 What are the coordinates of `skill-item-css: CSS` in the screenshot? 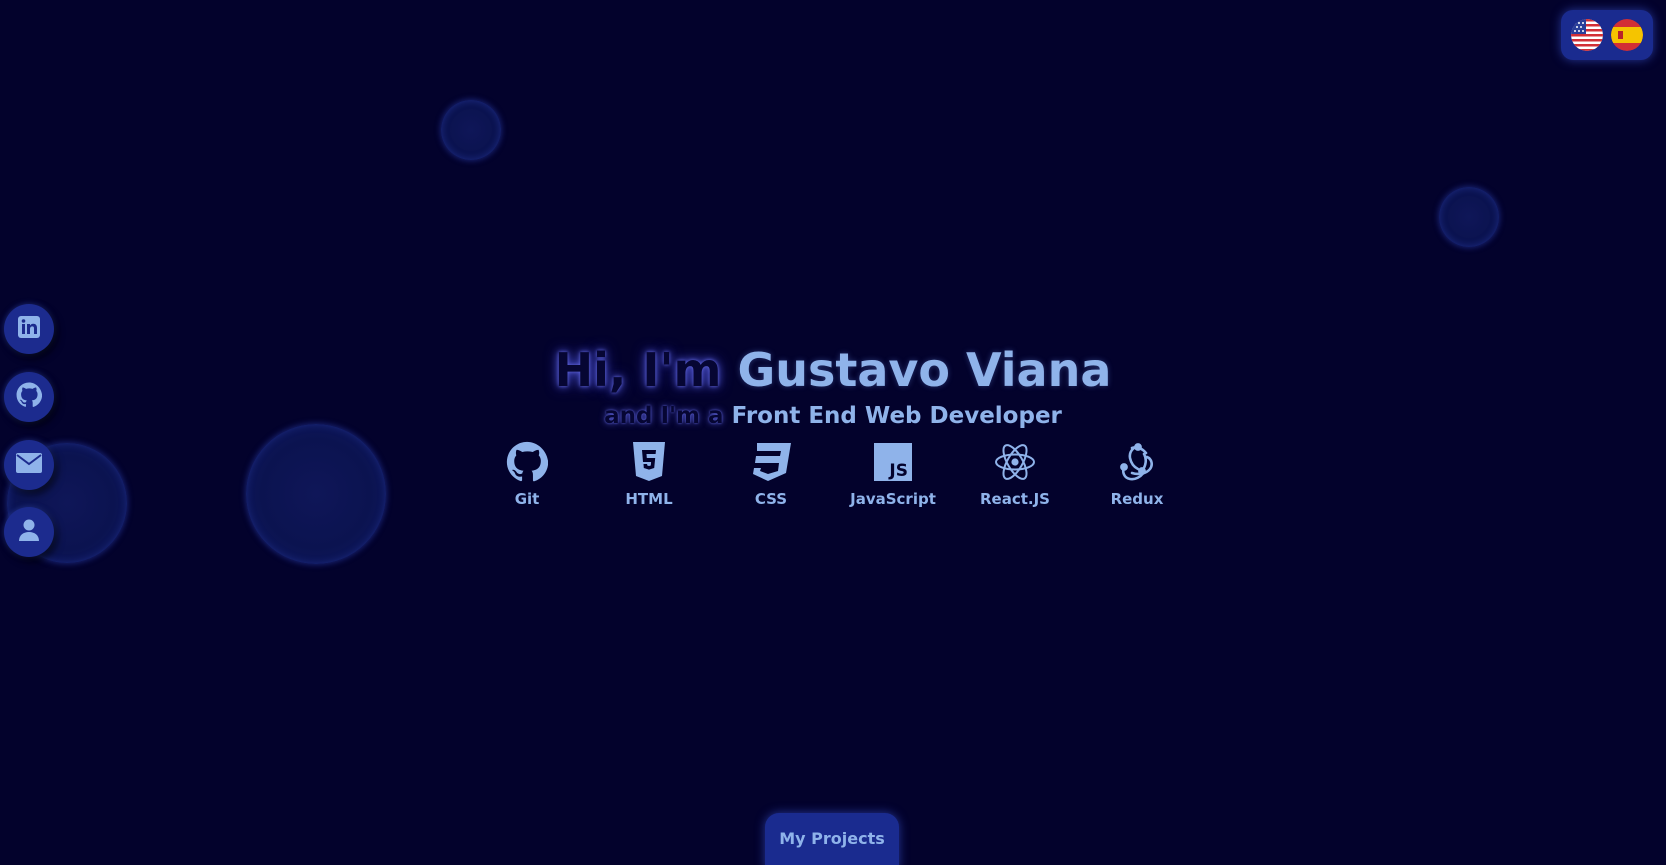 It's located at (771, 474).